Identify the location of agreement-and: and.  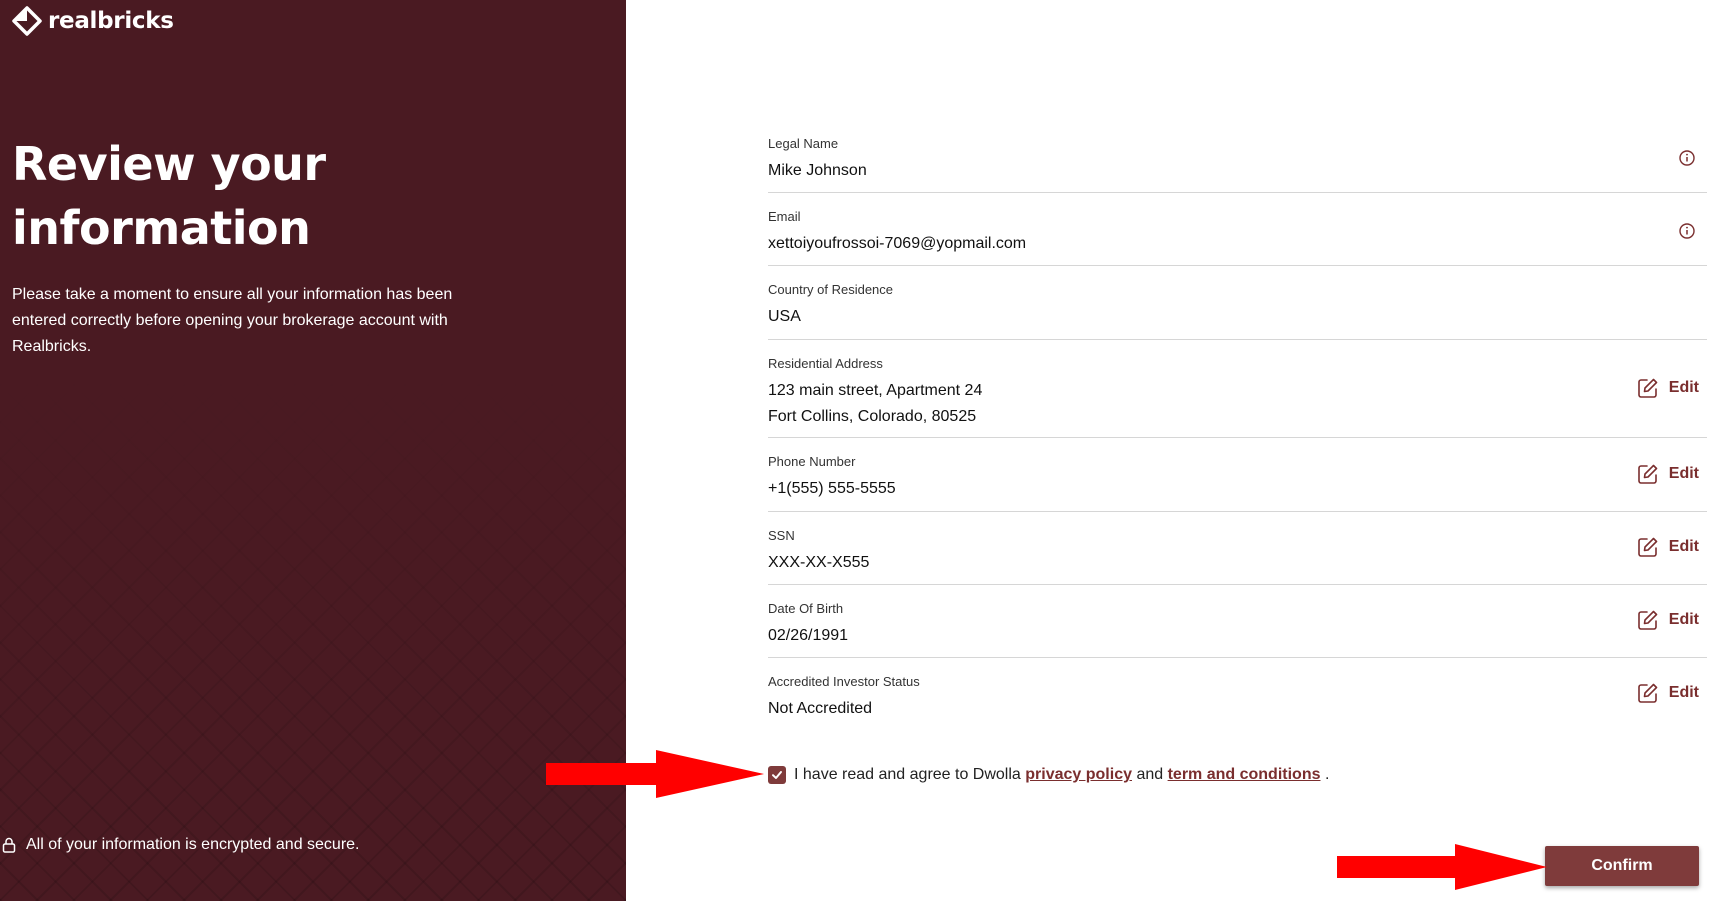
(1150, 774).